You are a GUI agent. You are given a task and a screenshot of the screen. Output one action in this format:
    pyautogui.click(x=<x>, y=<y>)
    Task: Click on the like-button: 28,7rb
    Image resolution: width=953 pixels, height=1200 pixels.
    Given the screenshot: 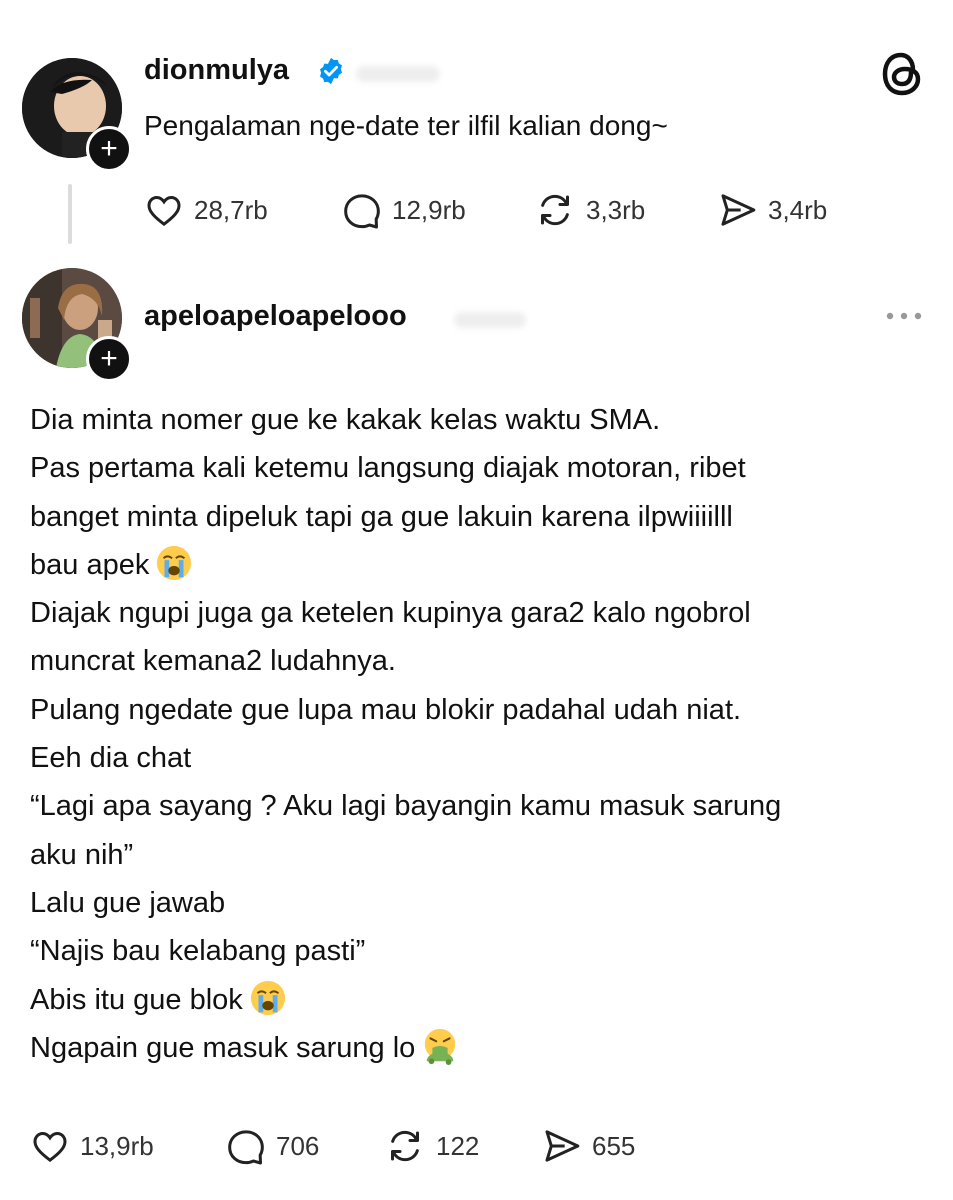 What is the action you would take?
    pyautogui.click(x=206, y=210)
    